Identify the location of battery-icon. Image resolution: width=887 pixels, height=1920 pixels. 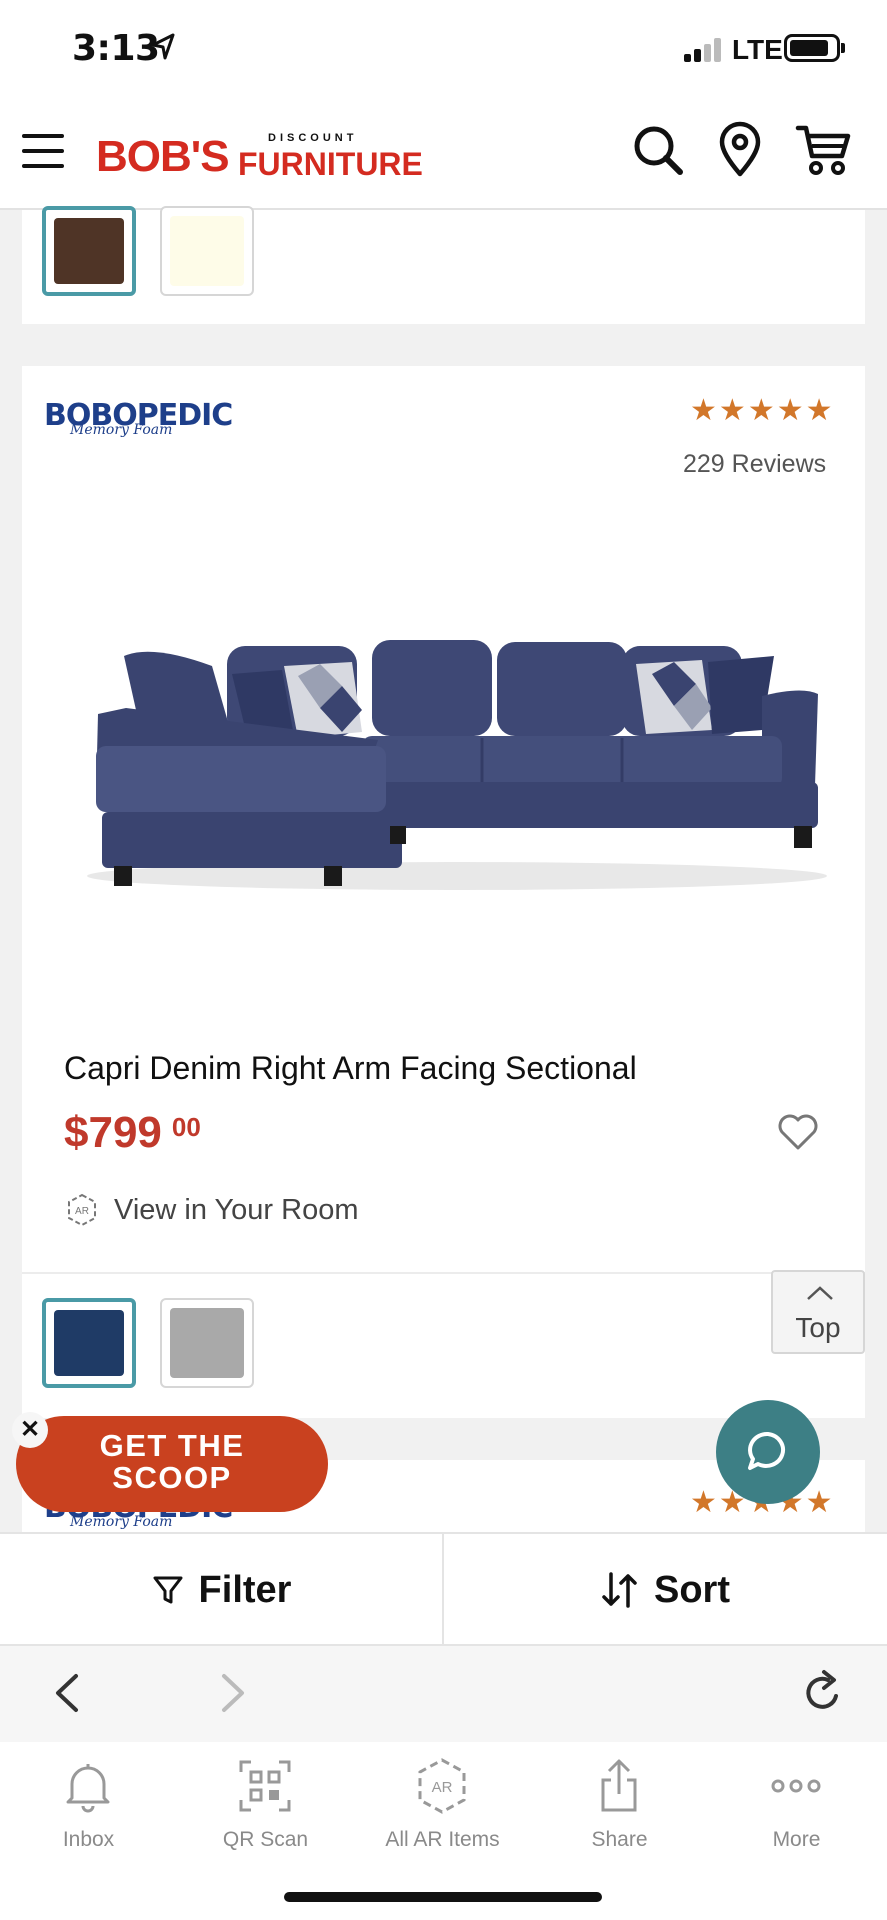
(812, 48).